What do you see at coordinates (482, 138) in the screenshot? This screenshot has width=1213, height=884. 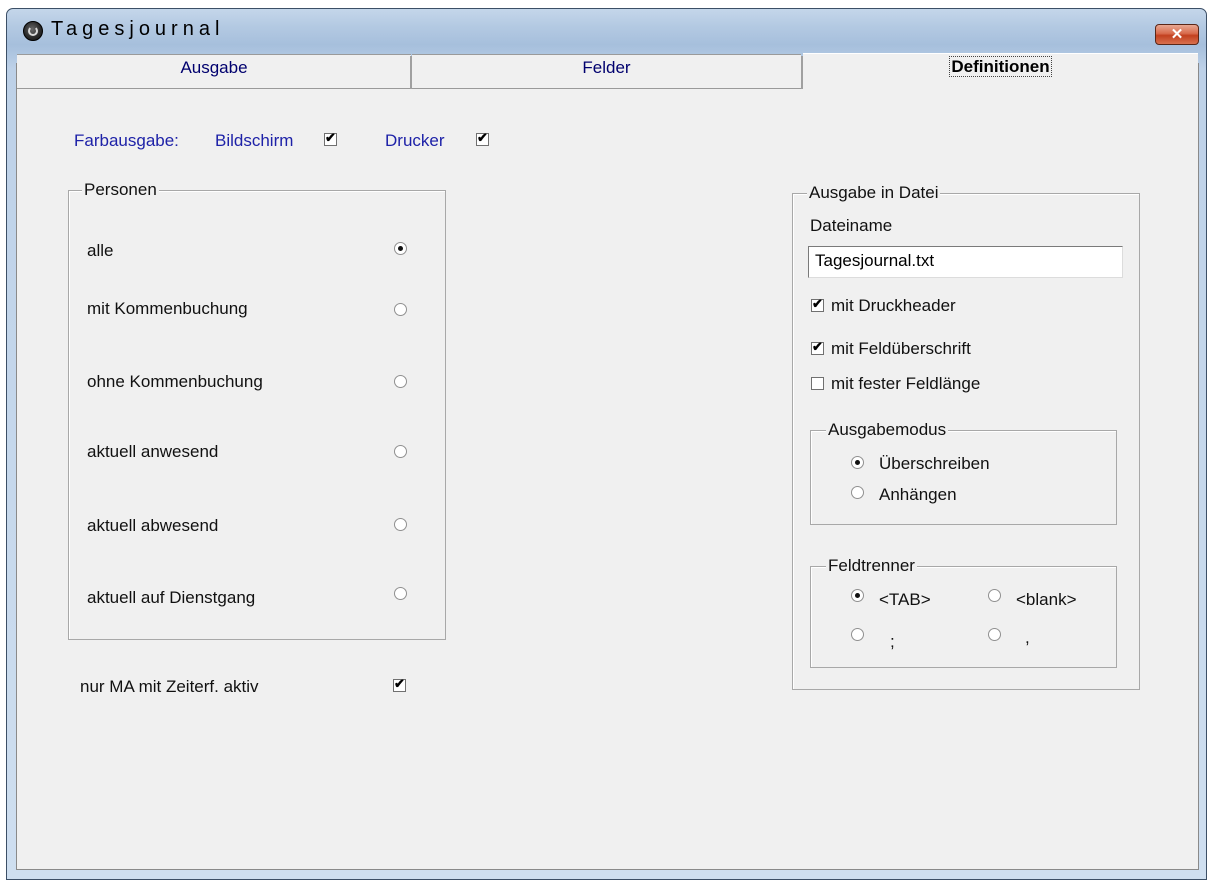 I see `drucker-checkbox` at bounding box center [482, 138].